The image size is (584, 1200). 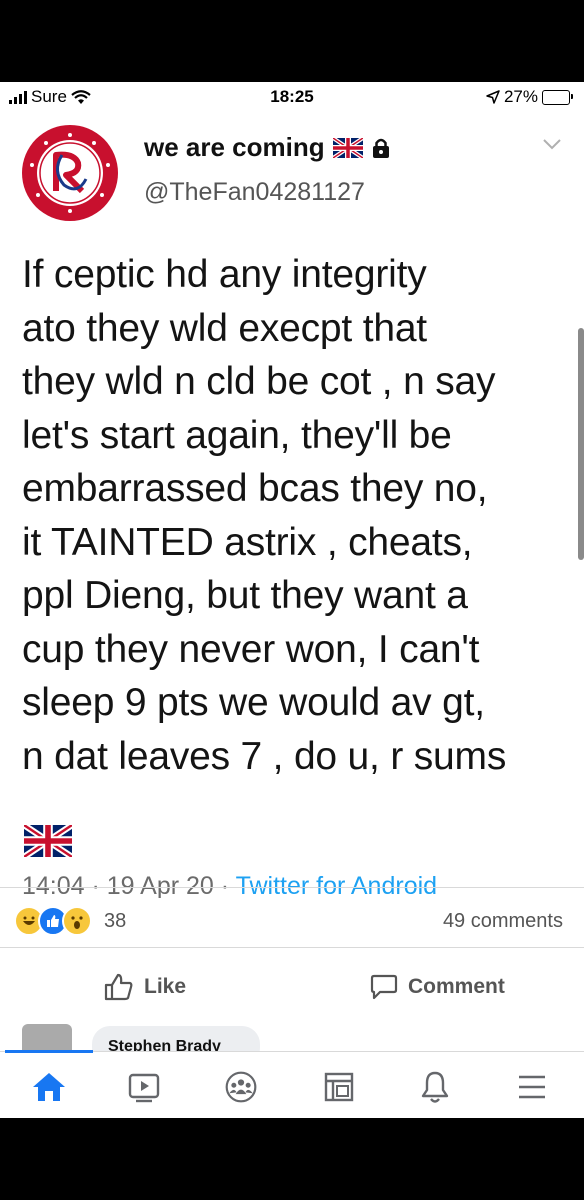 I want to click on home-icon, so click(x=49, y=1087).